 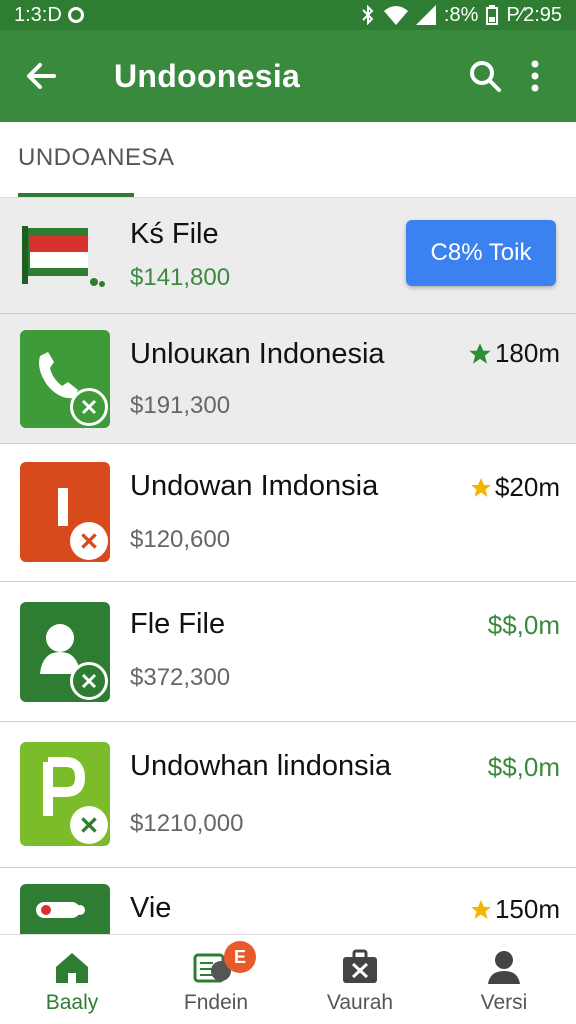 I want to click on tab-undoanesa: UNDOANESA, so click(x=96, y=158).